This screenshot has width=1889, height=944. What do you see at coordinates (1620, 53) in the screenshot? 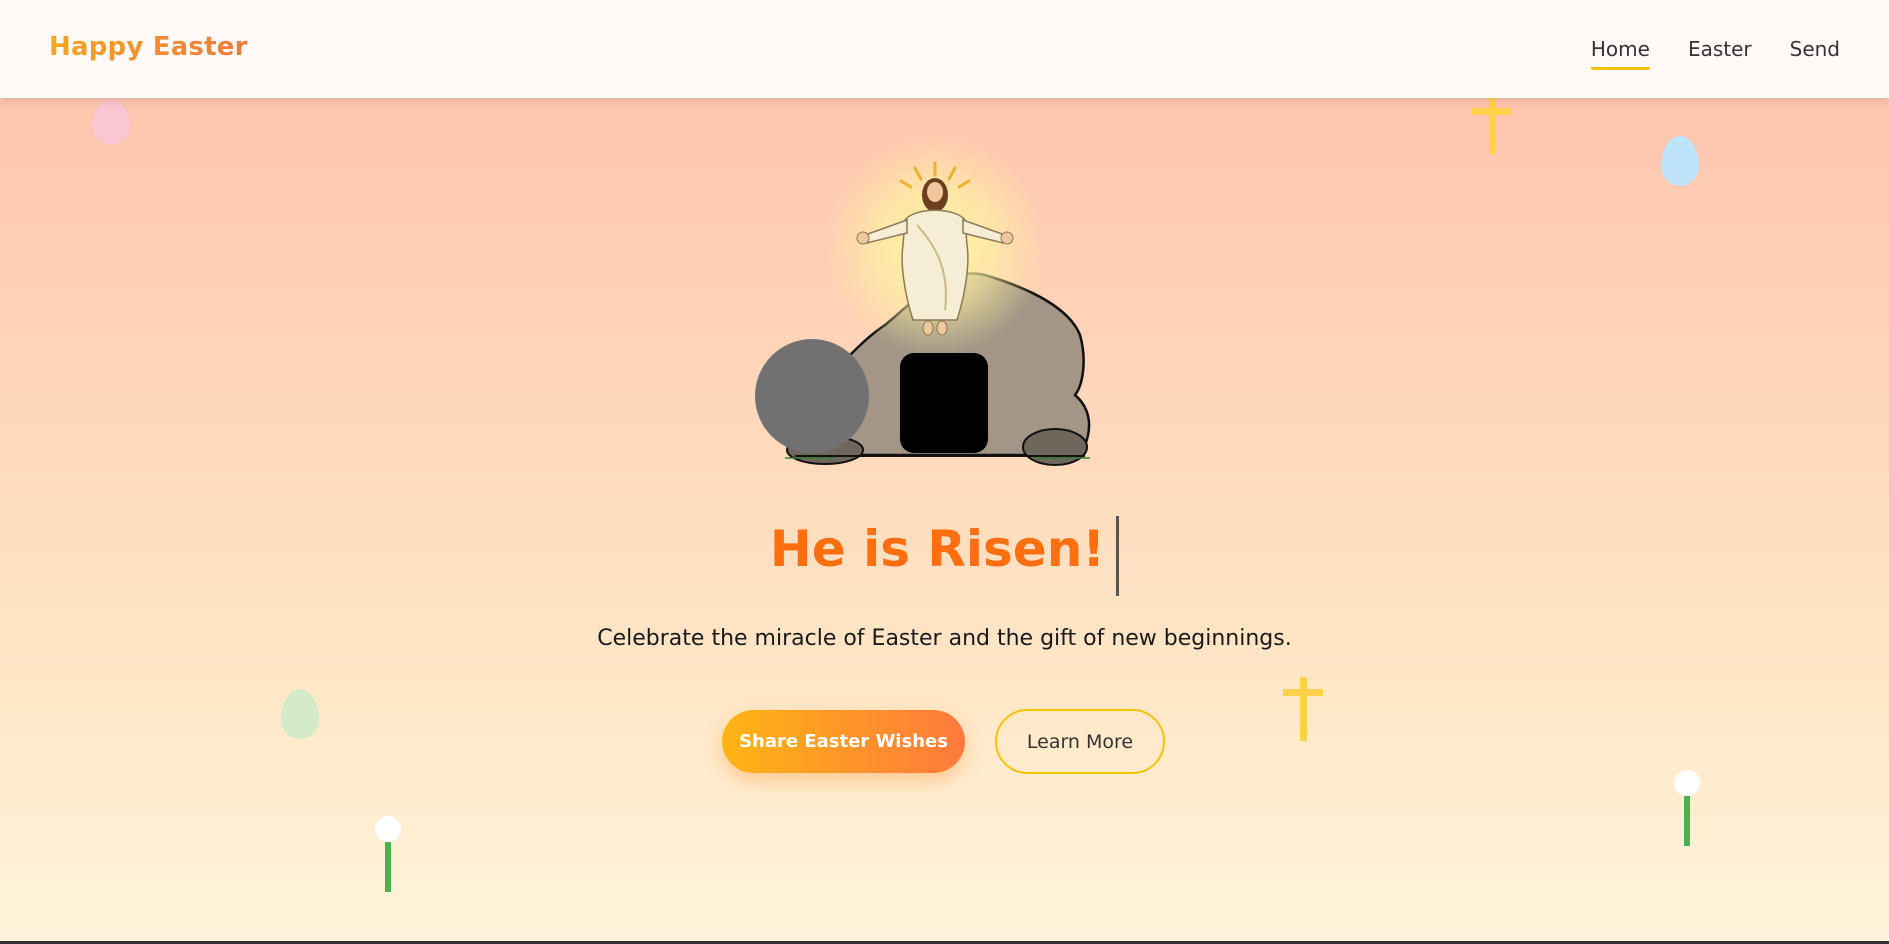
I see `nav-link-home: Home` at bounding box center [1620, 53].